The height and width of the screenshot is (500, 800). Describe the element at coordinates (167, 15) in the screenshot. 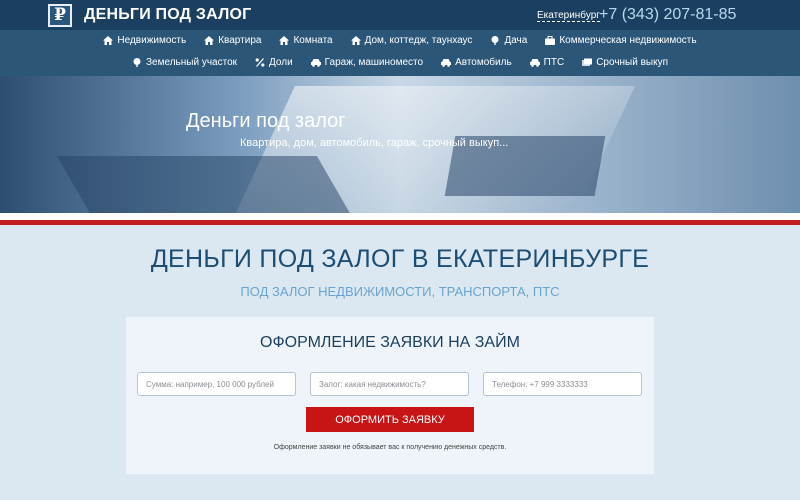

I see `site-title: ДЕНЬГИ ПОД ЗАЛОГ` at that location.